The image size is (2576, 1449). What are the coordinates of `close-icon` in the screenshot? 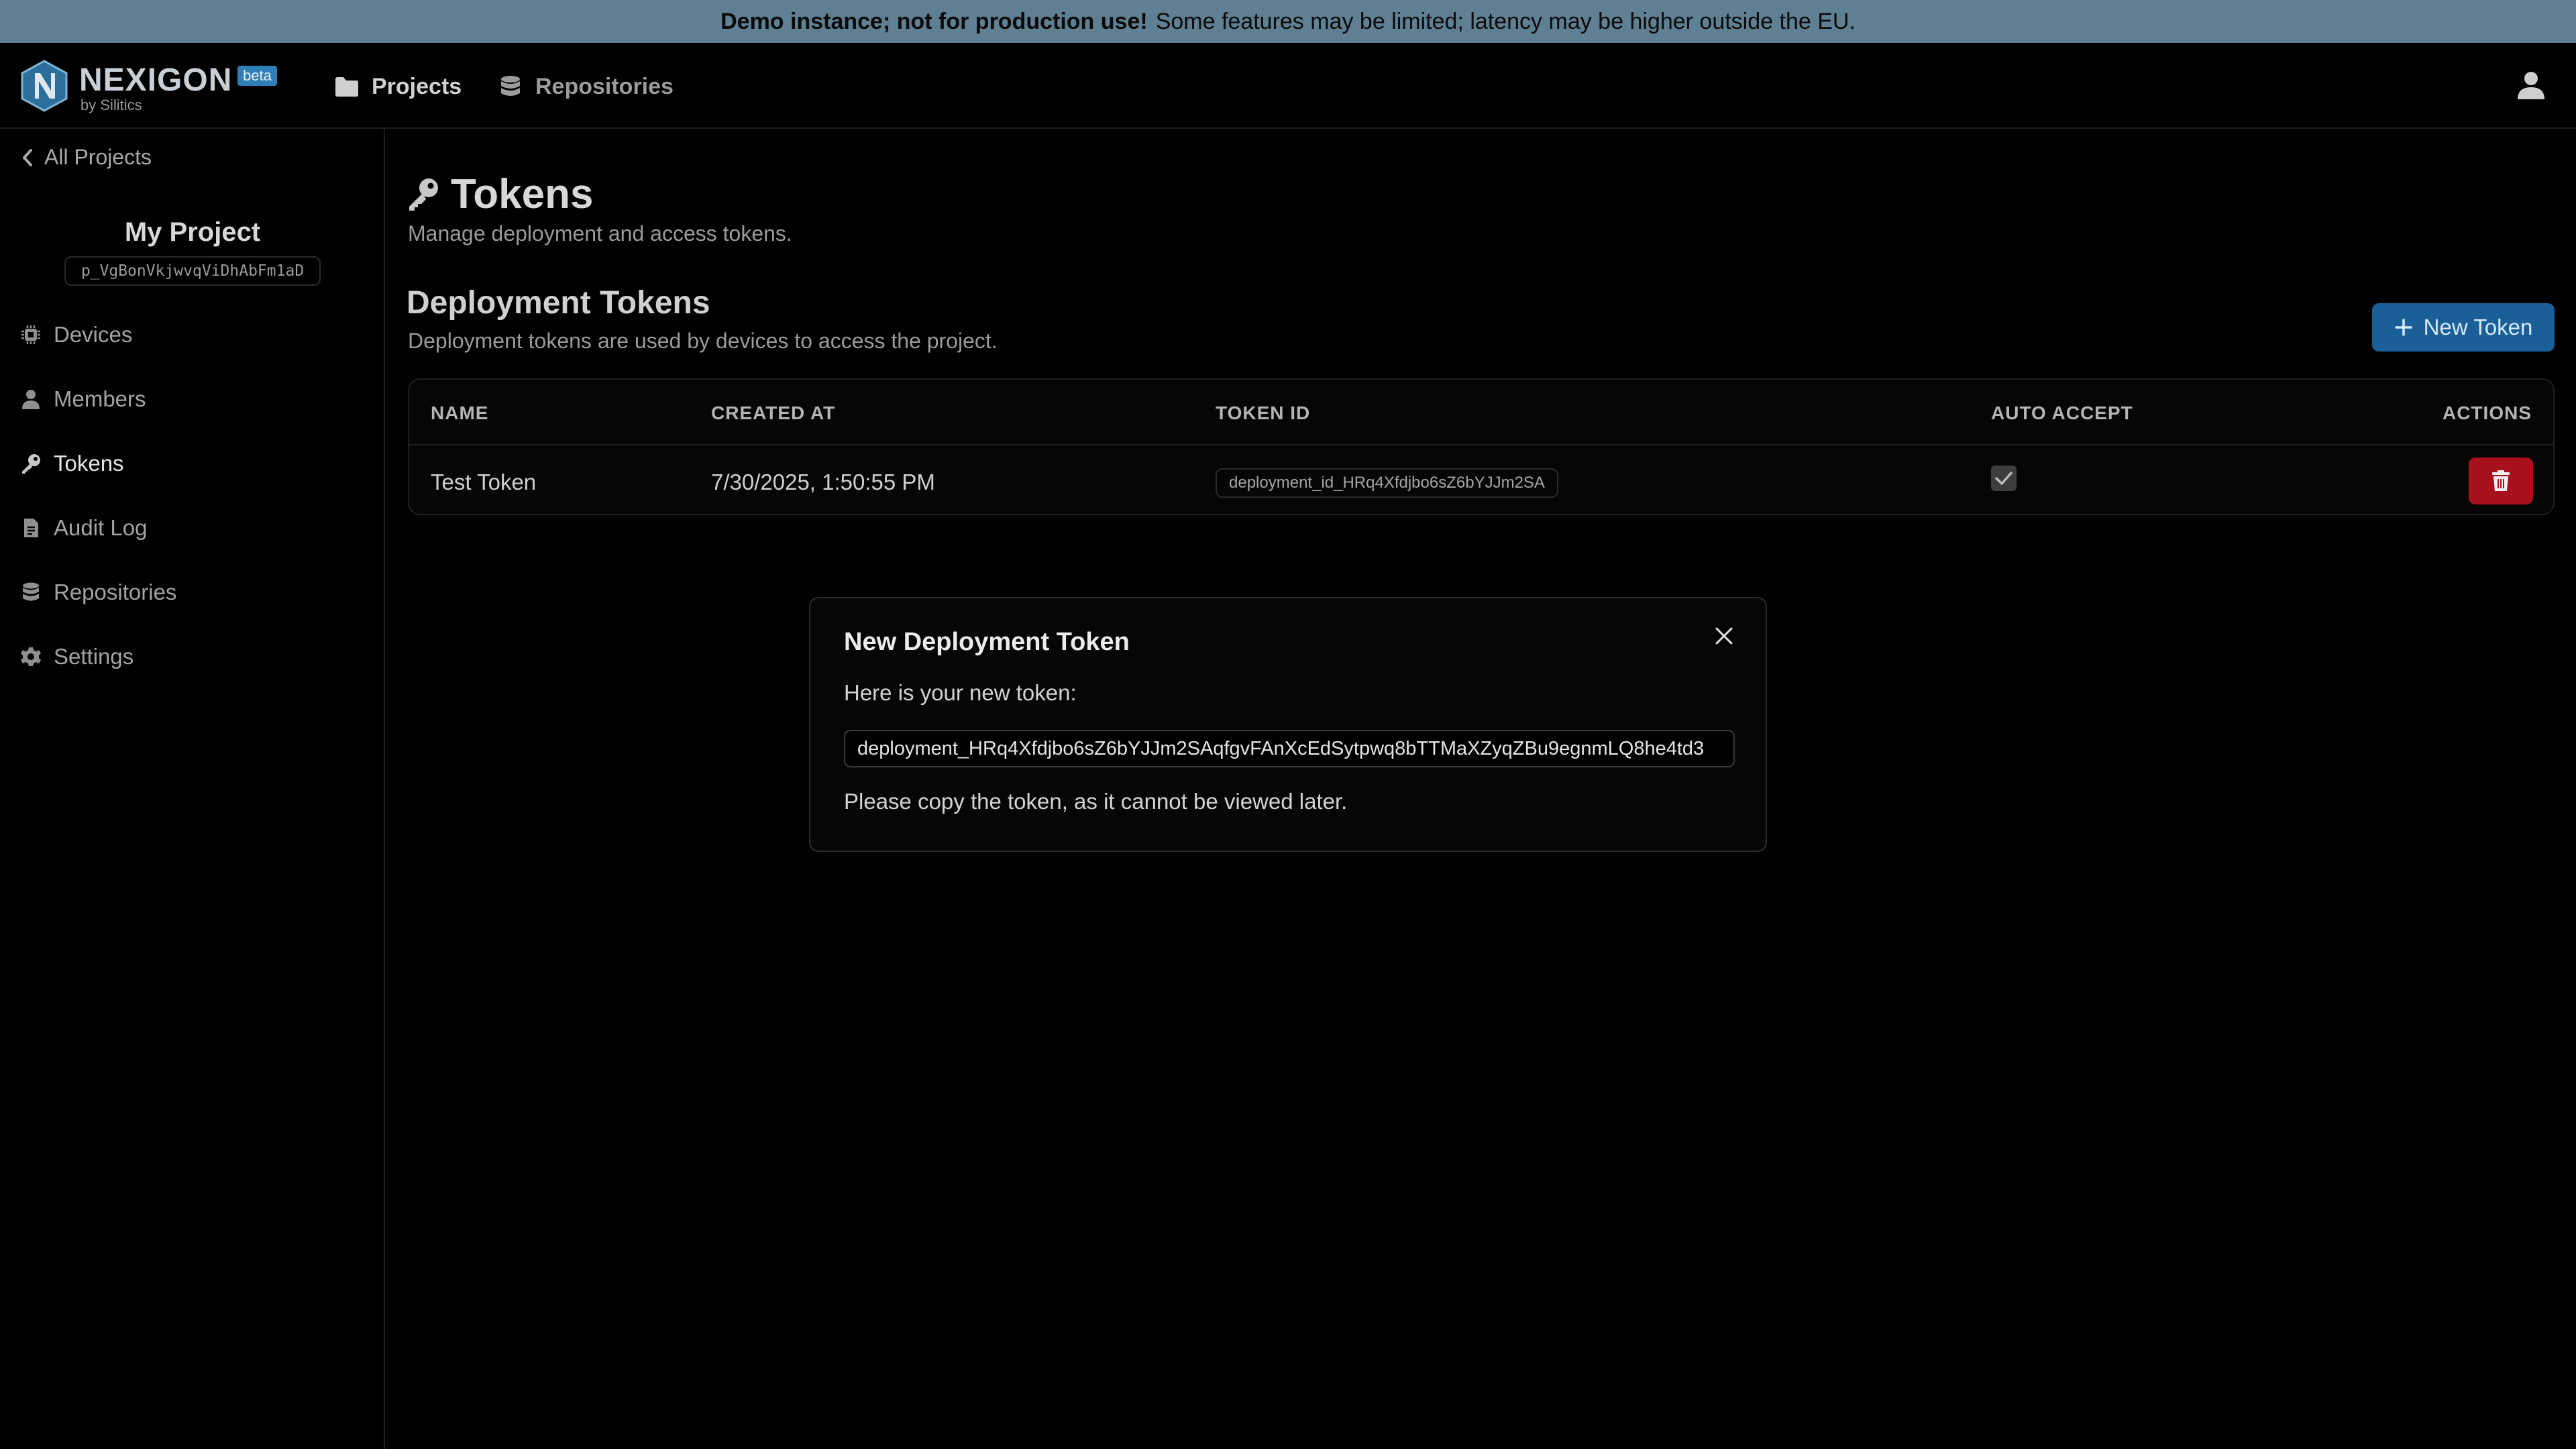 It's located at (1724, 636).